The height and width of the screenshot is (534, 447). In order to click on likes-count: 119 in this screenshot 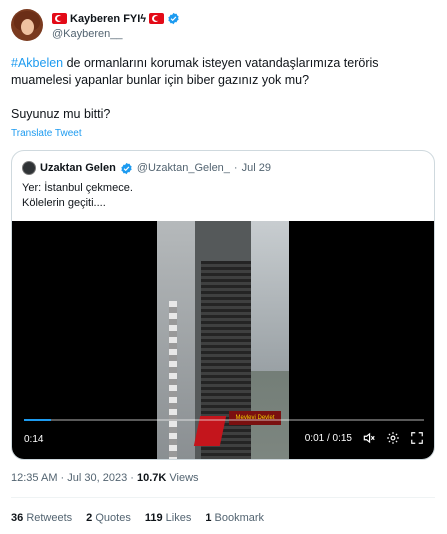, I will do `click(153, 518)`.